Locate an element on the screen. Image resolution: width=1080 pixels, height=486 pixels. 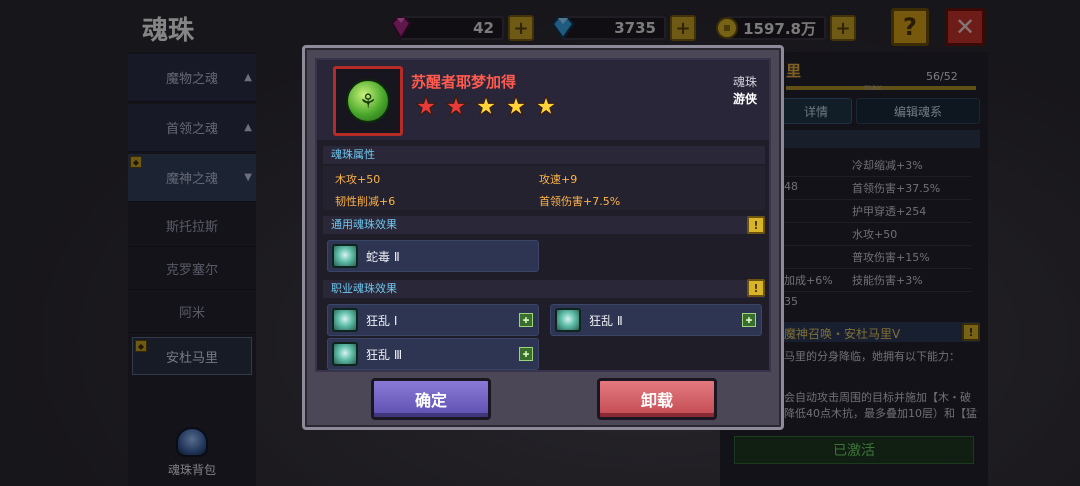
attr-attack-speed: 攻速+9 is located at coordinates (558, 179).